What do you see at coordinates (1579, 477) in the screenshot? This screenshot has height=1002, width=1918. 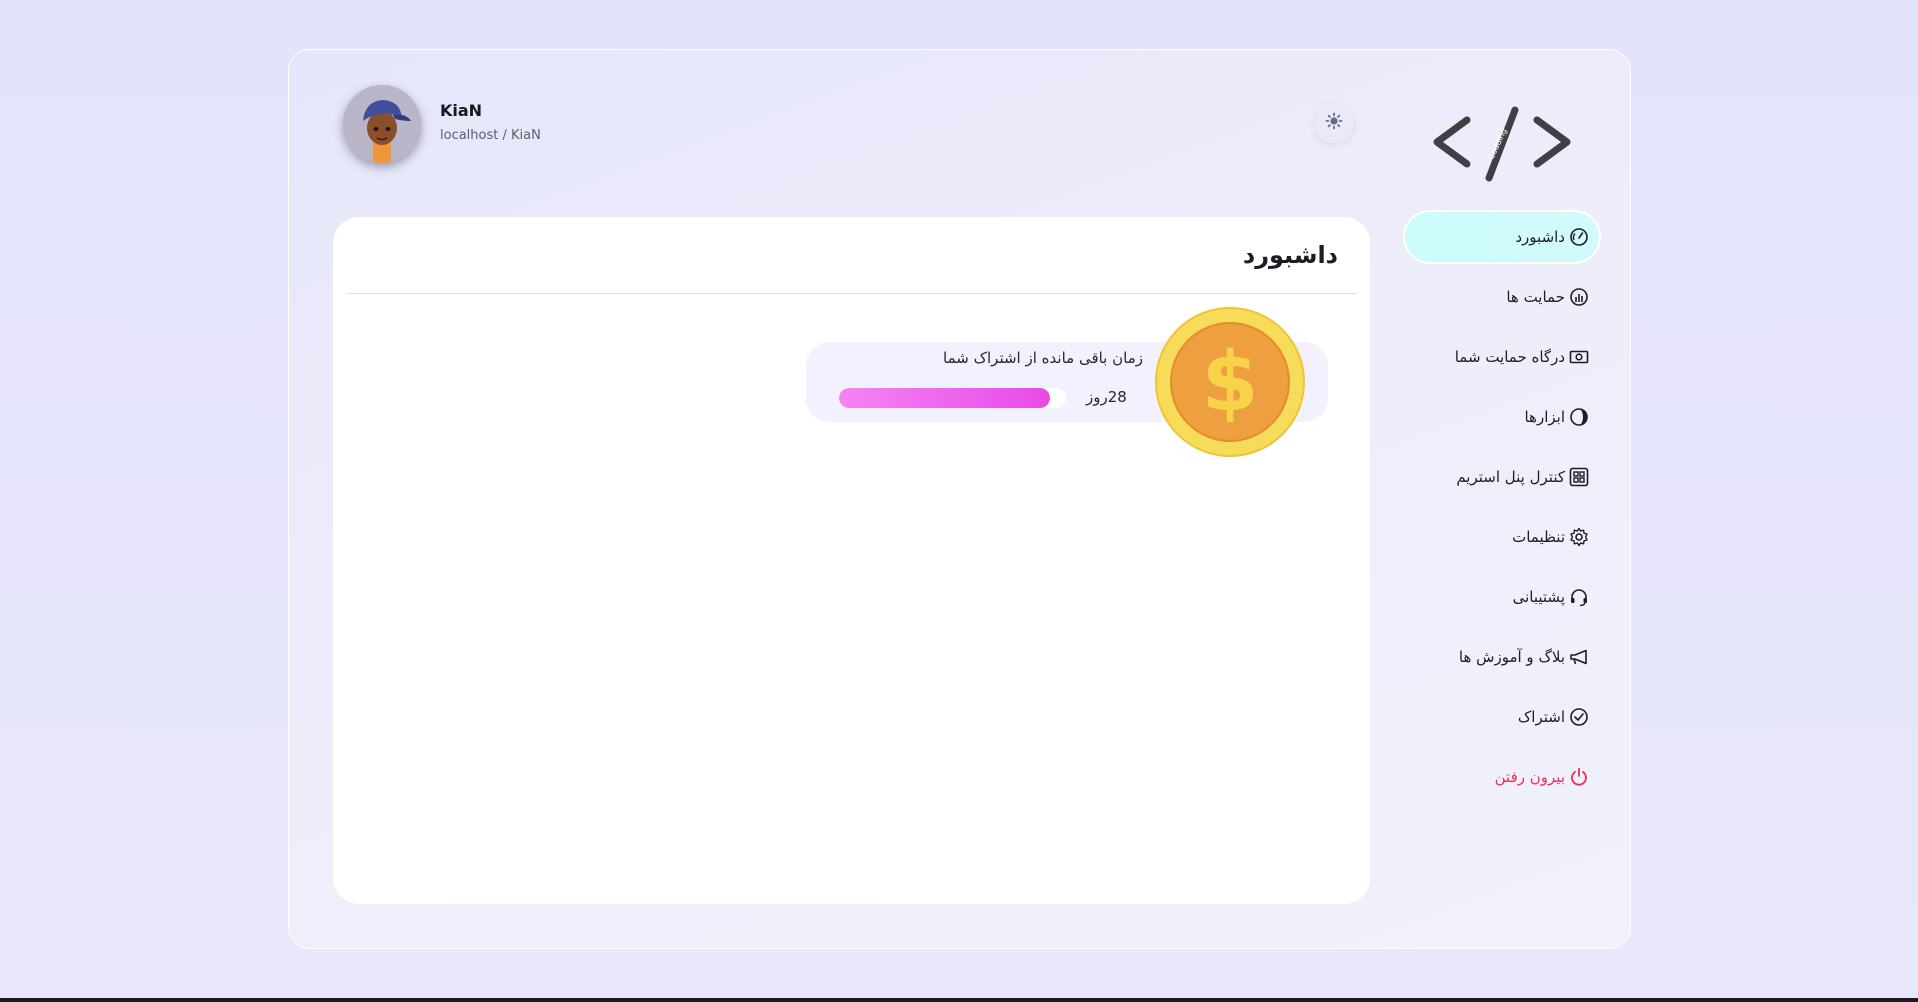 I see `grid-icon` at bounding box center [1579, 477].